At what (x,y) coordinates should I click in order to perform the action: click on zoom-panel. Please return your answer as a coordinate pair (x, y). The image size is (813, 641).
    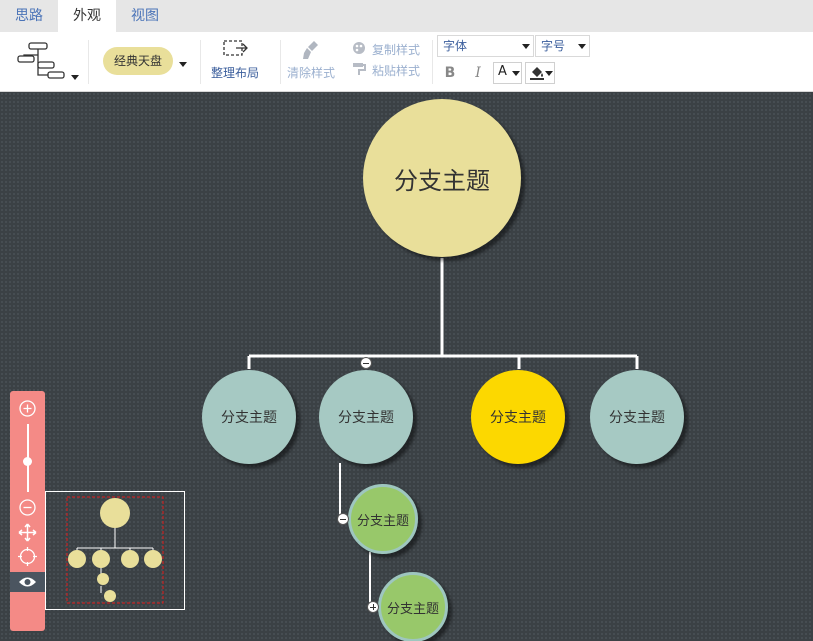
    Looking at the image, I should click on (27, 511).